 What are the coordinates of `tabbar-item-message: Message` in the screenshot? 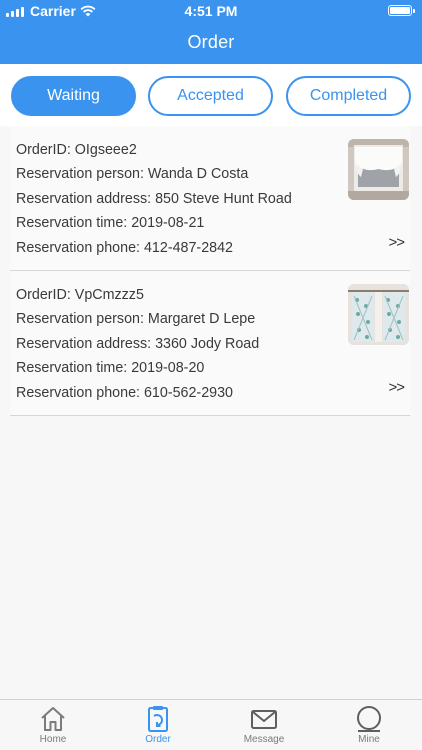 It's located at (264, 724).